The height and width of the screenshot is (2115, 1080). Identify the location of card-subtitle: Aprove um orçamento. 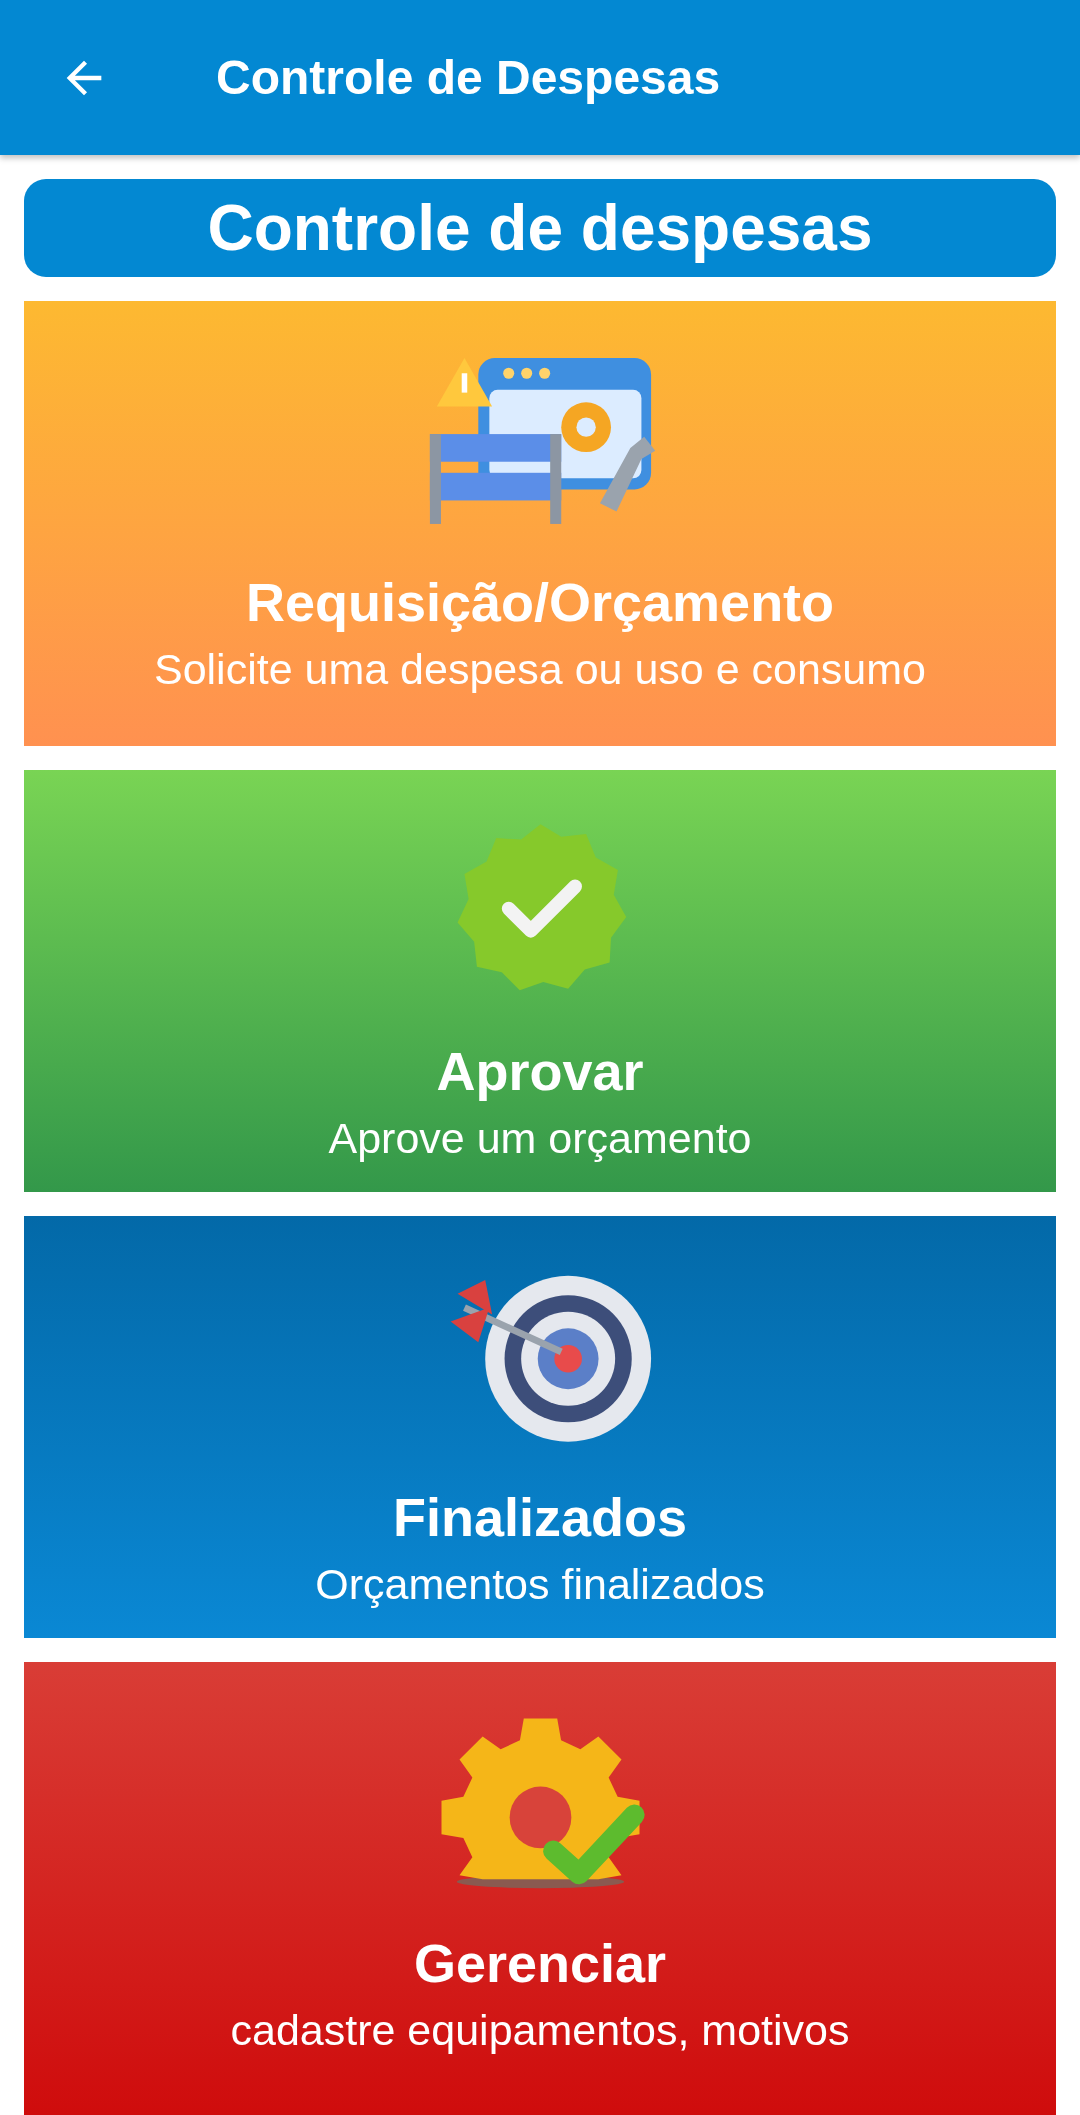
(540, 1138).